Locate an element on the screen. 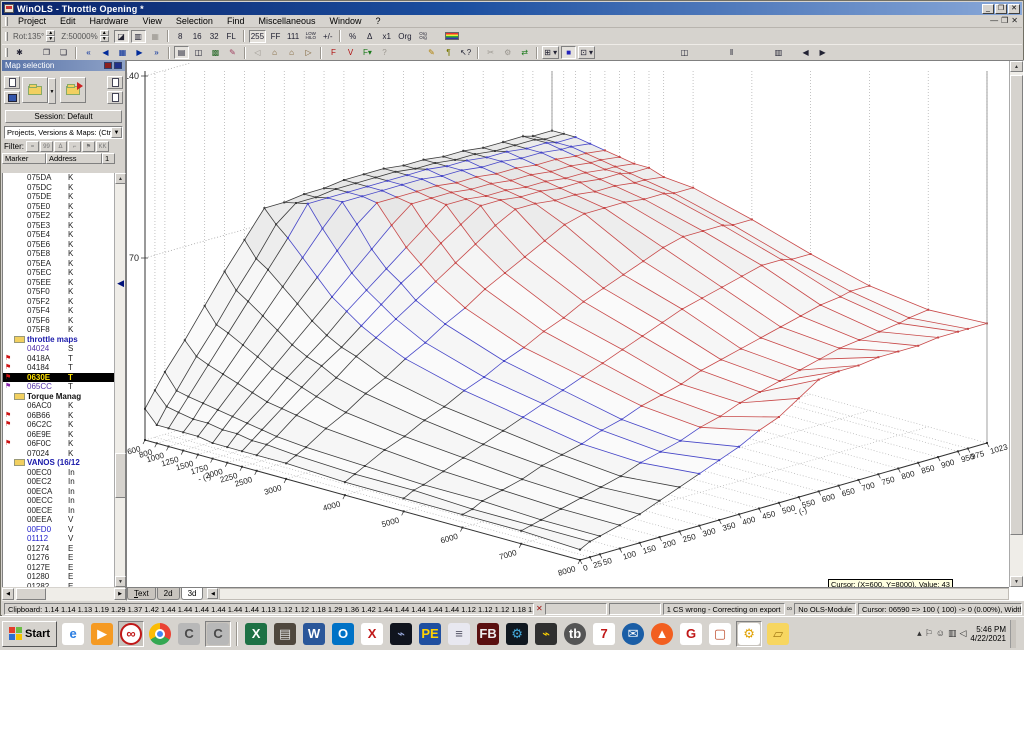 The height and width of the screenshot is (738, 1024). media-player-icon: ▶ is located at coordinates (102, 634).